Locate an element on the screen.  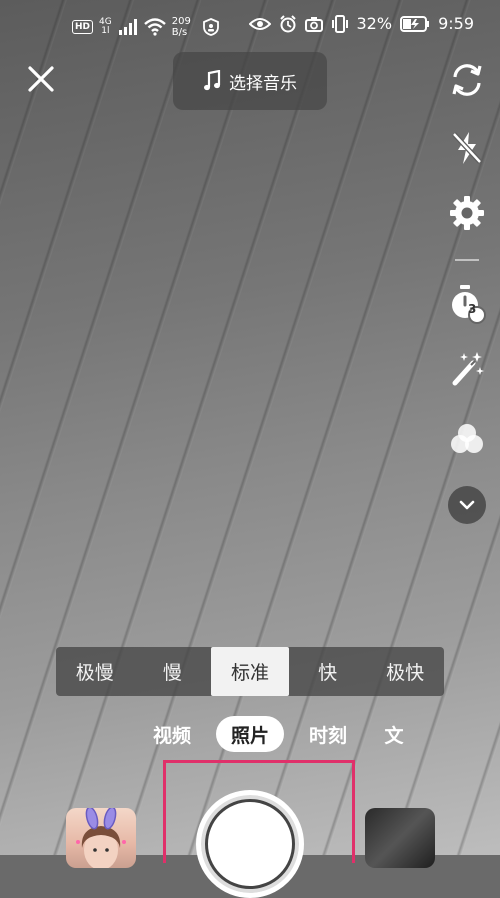
more-circle is located at coordinates (467, 505).